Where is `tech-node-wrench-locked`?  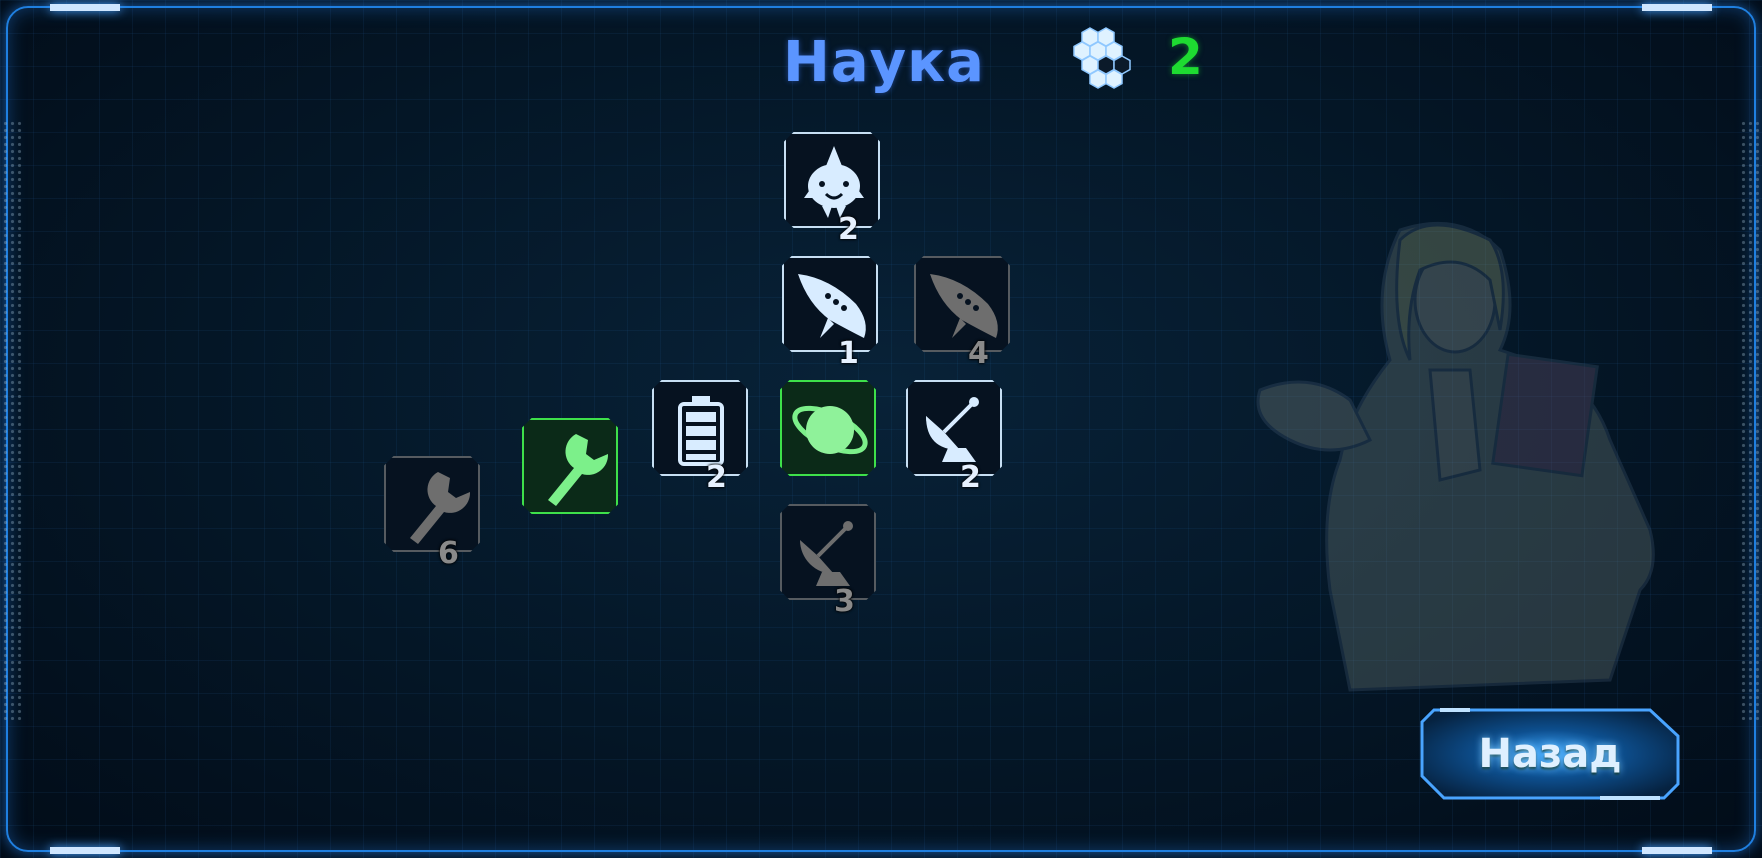 tech-node-wrench-locked is located at coordinates (432, 504).